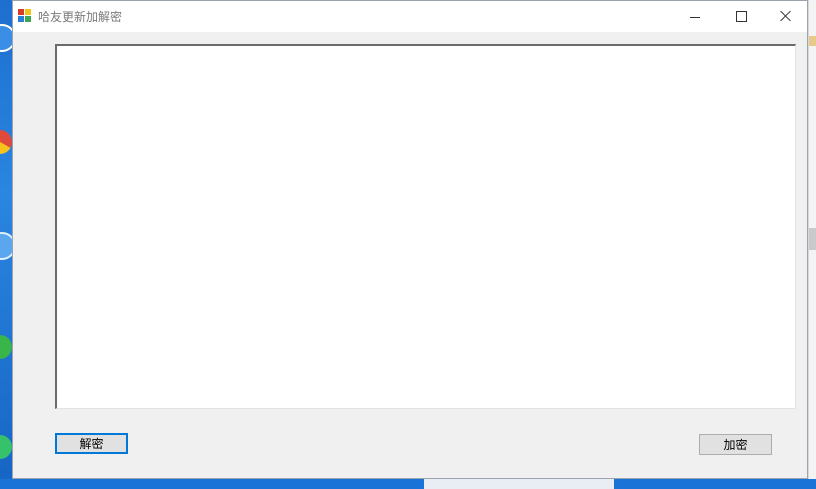 The image size is (816, 489). I want to click on close-icon, so click(786, 16).